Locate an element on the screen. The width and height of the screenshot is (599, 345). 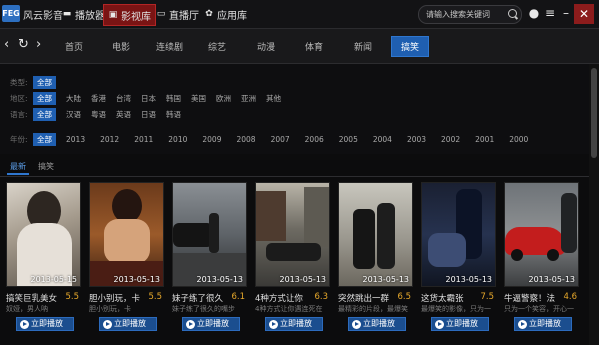
filter-option: 香港 is located at coordinates (98, 98).